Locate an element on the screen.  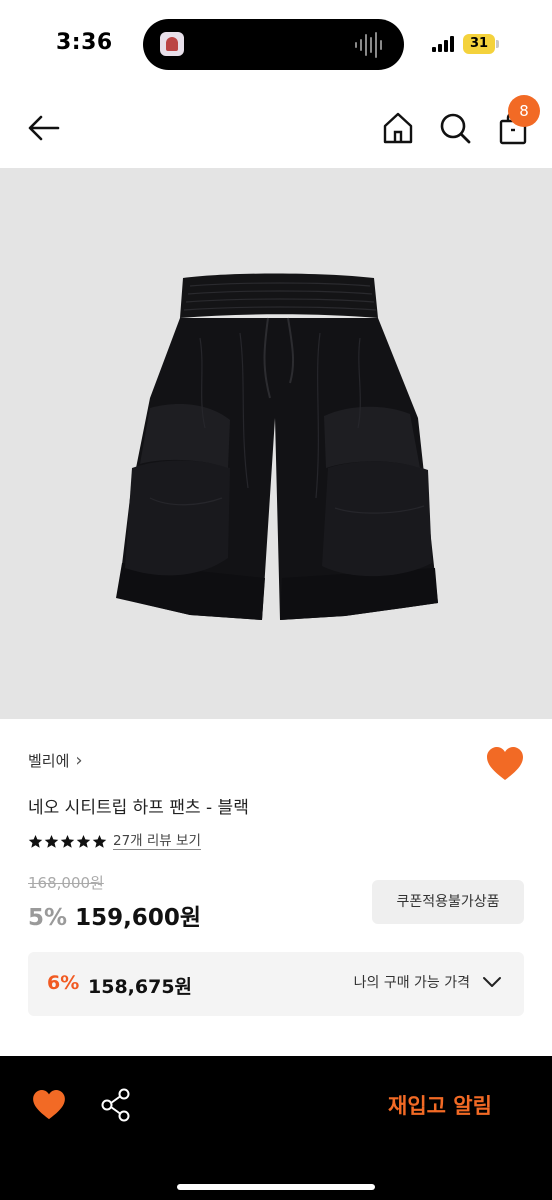
dynamic-island is located at coordinates (273, 44).